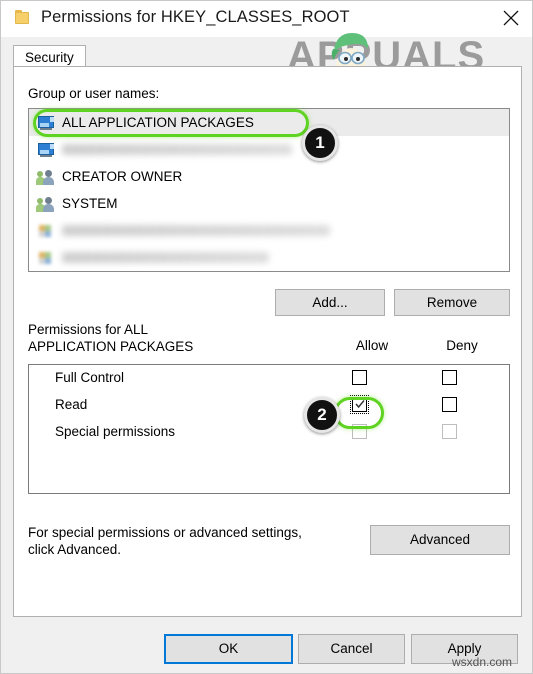  Describe the element at coordinates (269, 432) in the screenshot. I see `permission-row: Special permissions` at that location.